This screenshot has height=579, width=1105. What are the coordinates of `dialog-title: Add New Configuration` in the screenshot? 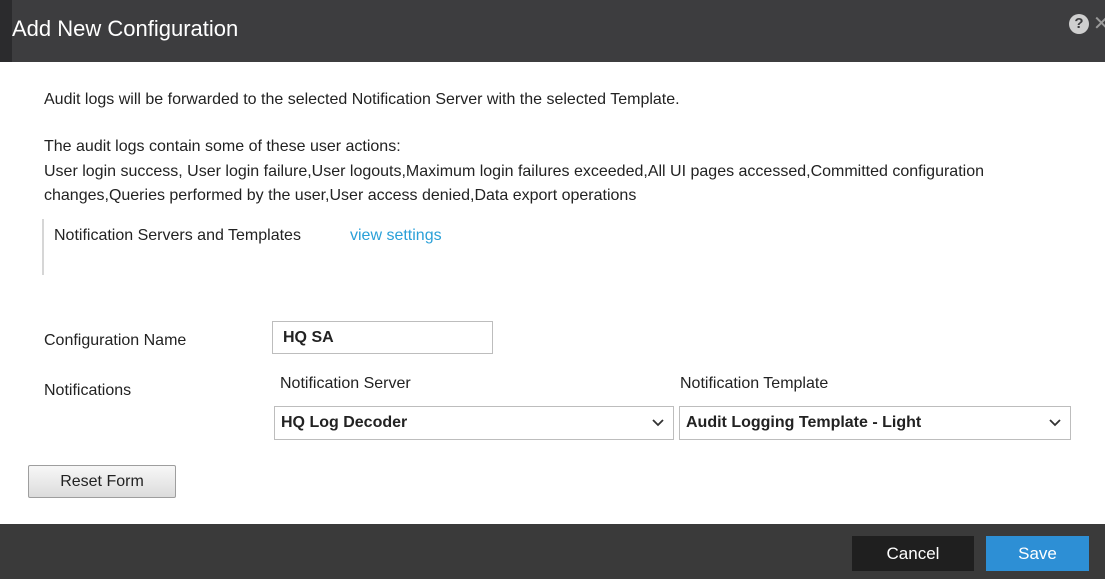 It's located at (125, 28).